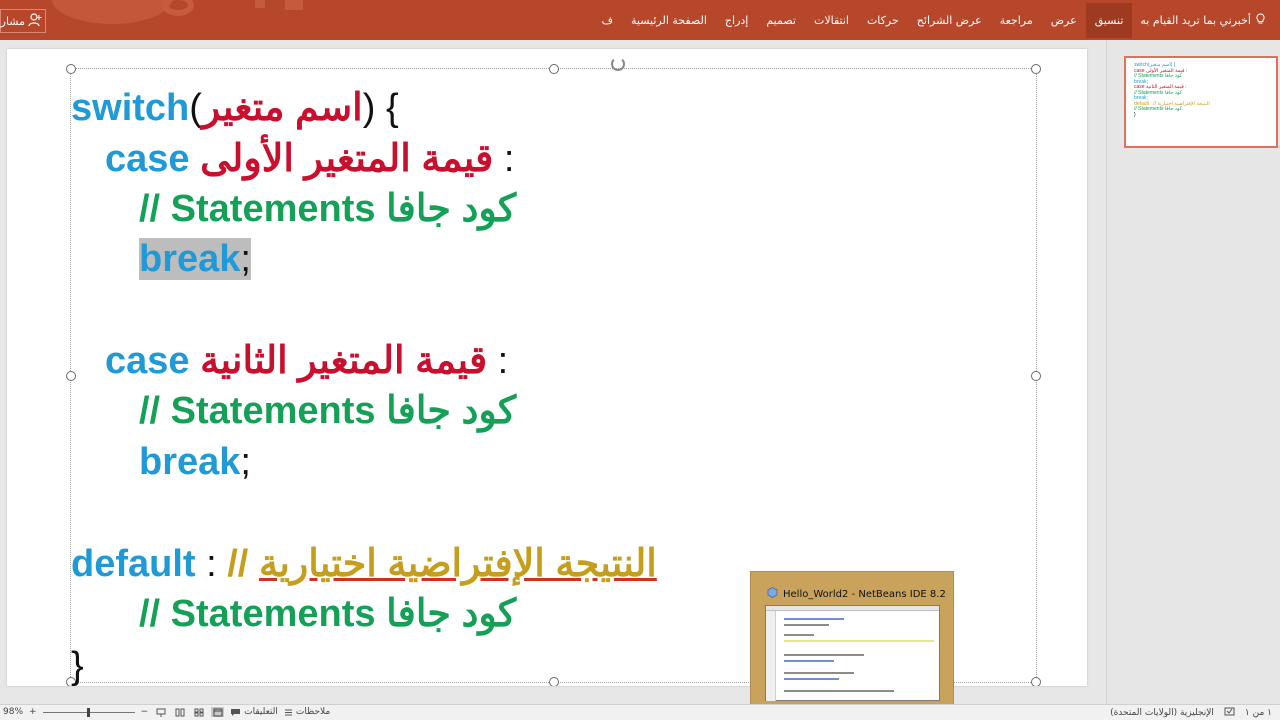  I want to click on preview-title: Hello_World2 - NetBeans IDE 8.2, so click(856, 594).